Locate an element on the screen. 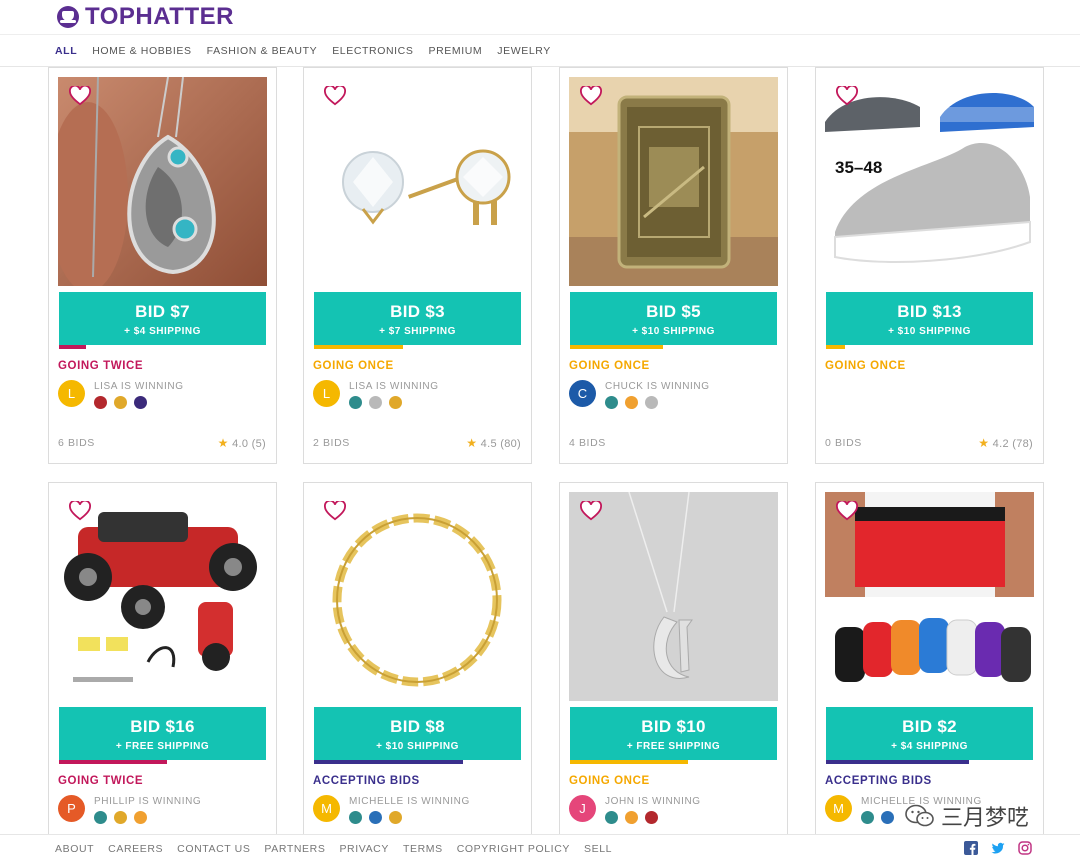 The width and height of the screenshot is (1080, 861). purple-badge-icon is located at coordinates (140, 402).